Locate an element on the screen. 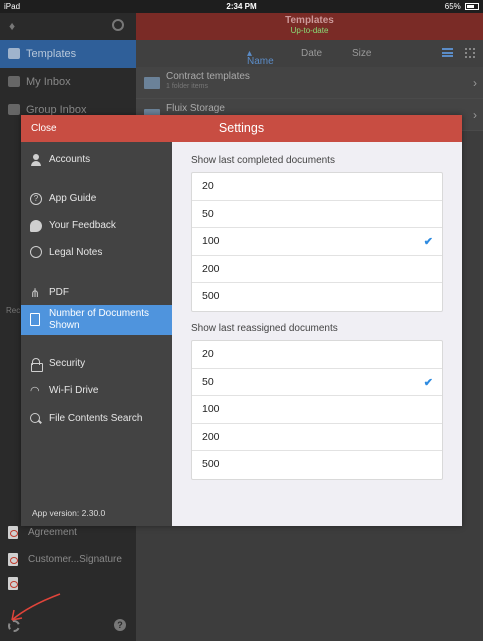 The image size is (483, 641). status-bar: iPad 2:34 PM 65% is located at coordinates (241, 6).